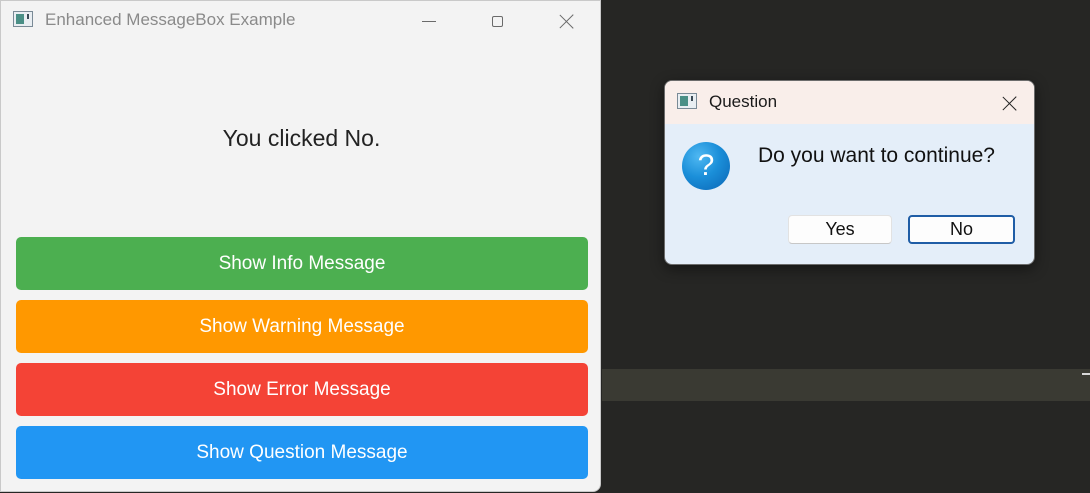 The width and height of the screenshot is (1090, 493). I want to click on editor-caret, so click(1086, 374).